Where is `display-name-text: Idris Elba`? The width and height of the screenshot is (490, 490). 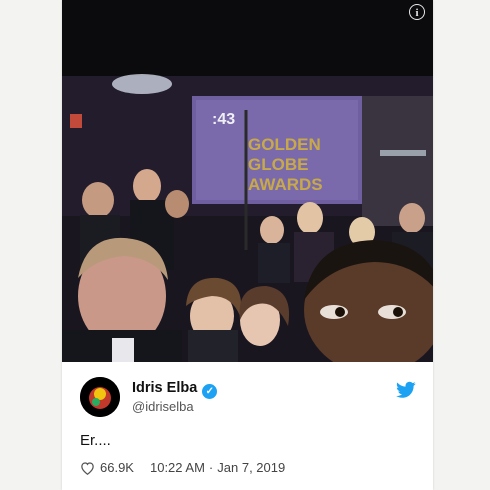 display-name-text: Idris Elba is located at coordinates (165, 388).